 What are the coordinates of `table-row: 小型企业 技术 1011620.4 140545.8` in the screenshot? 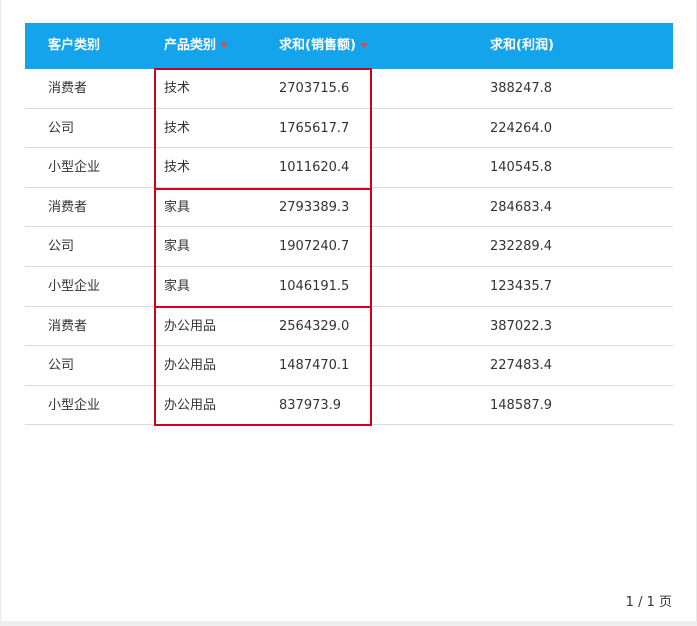 It's located at (349, 168).